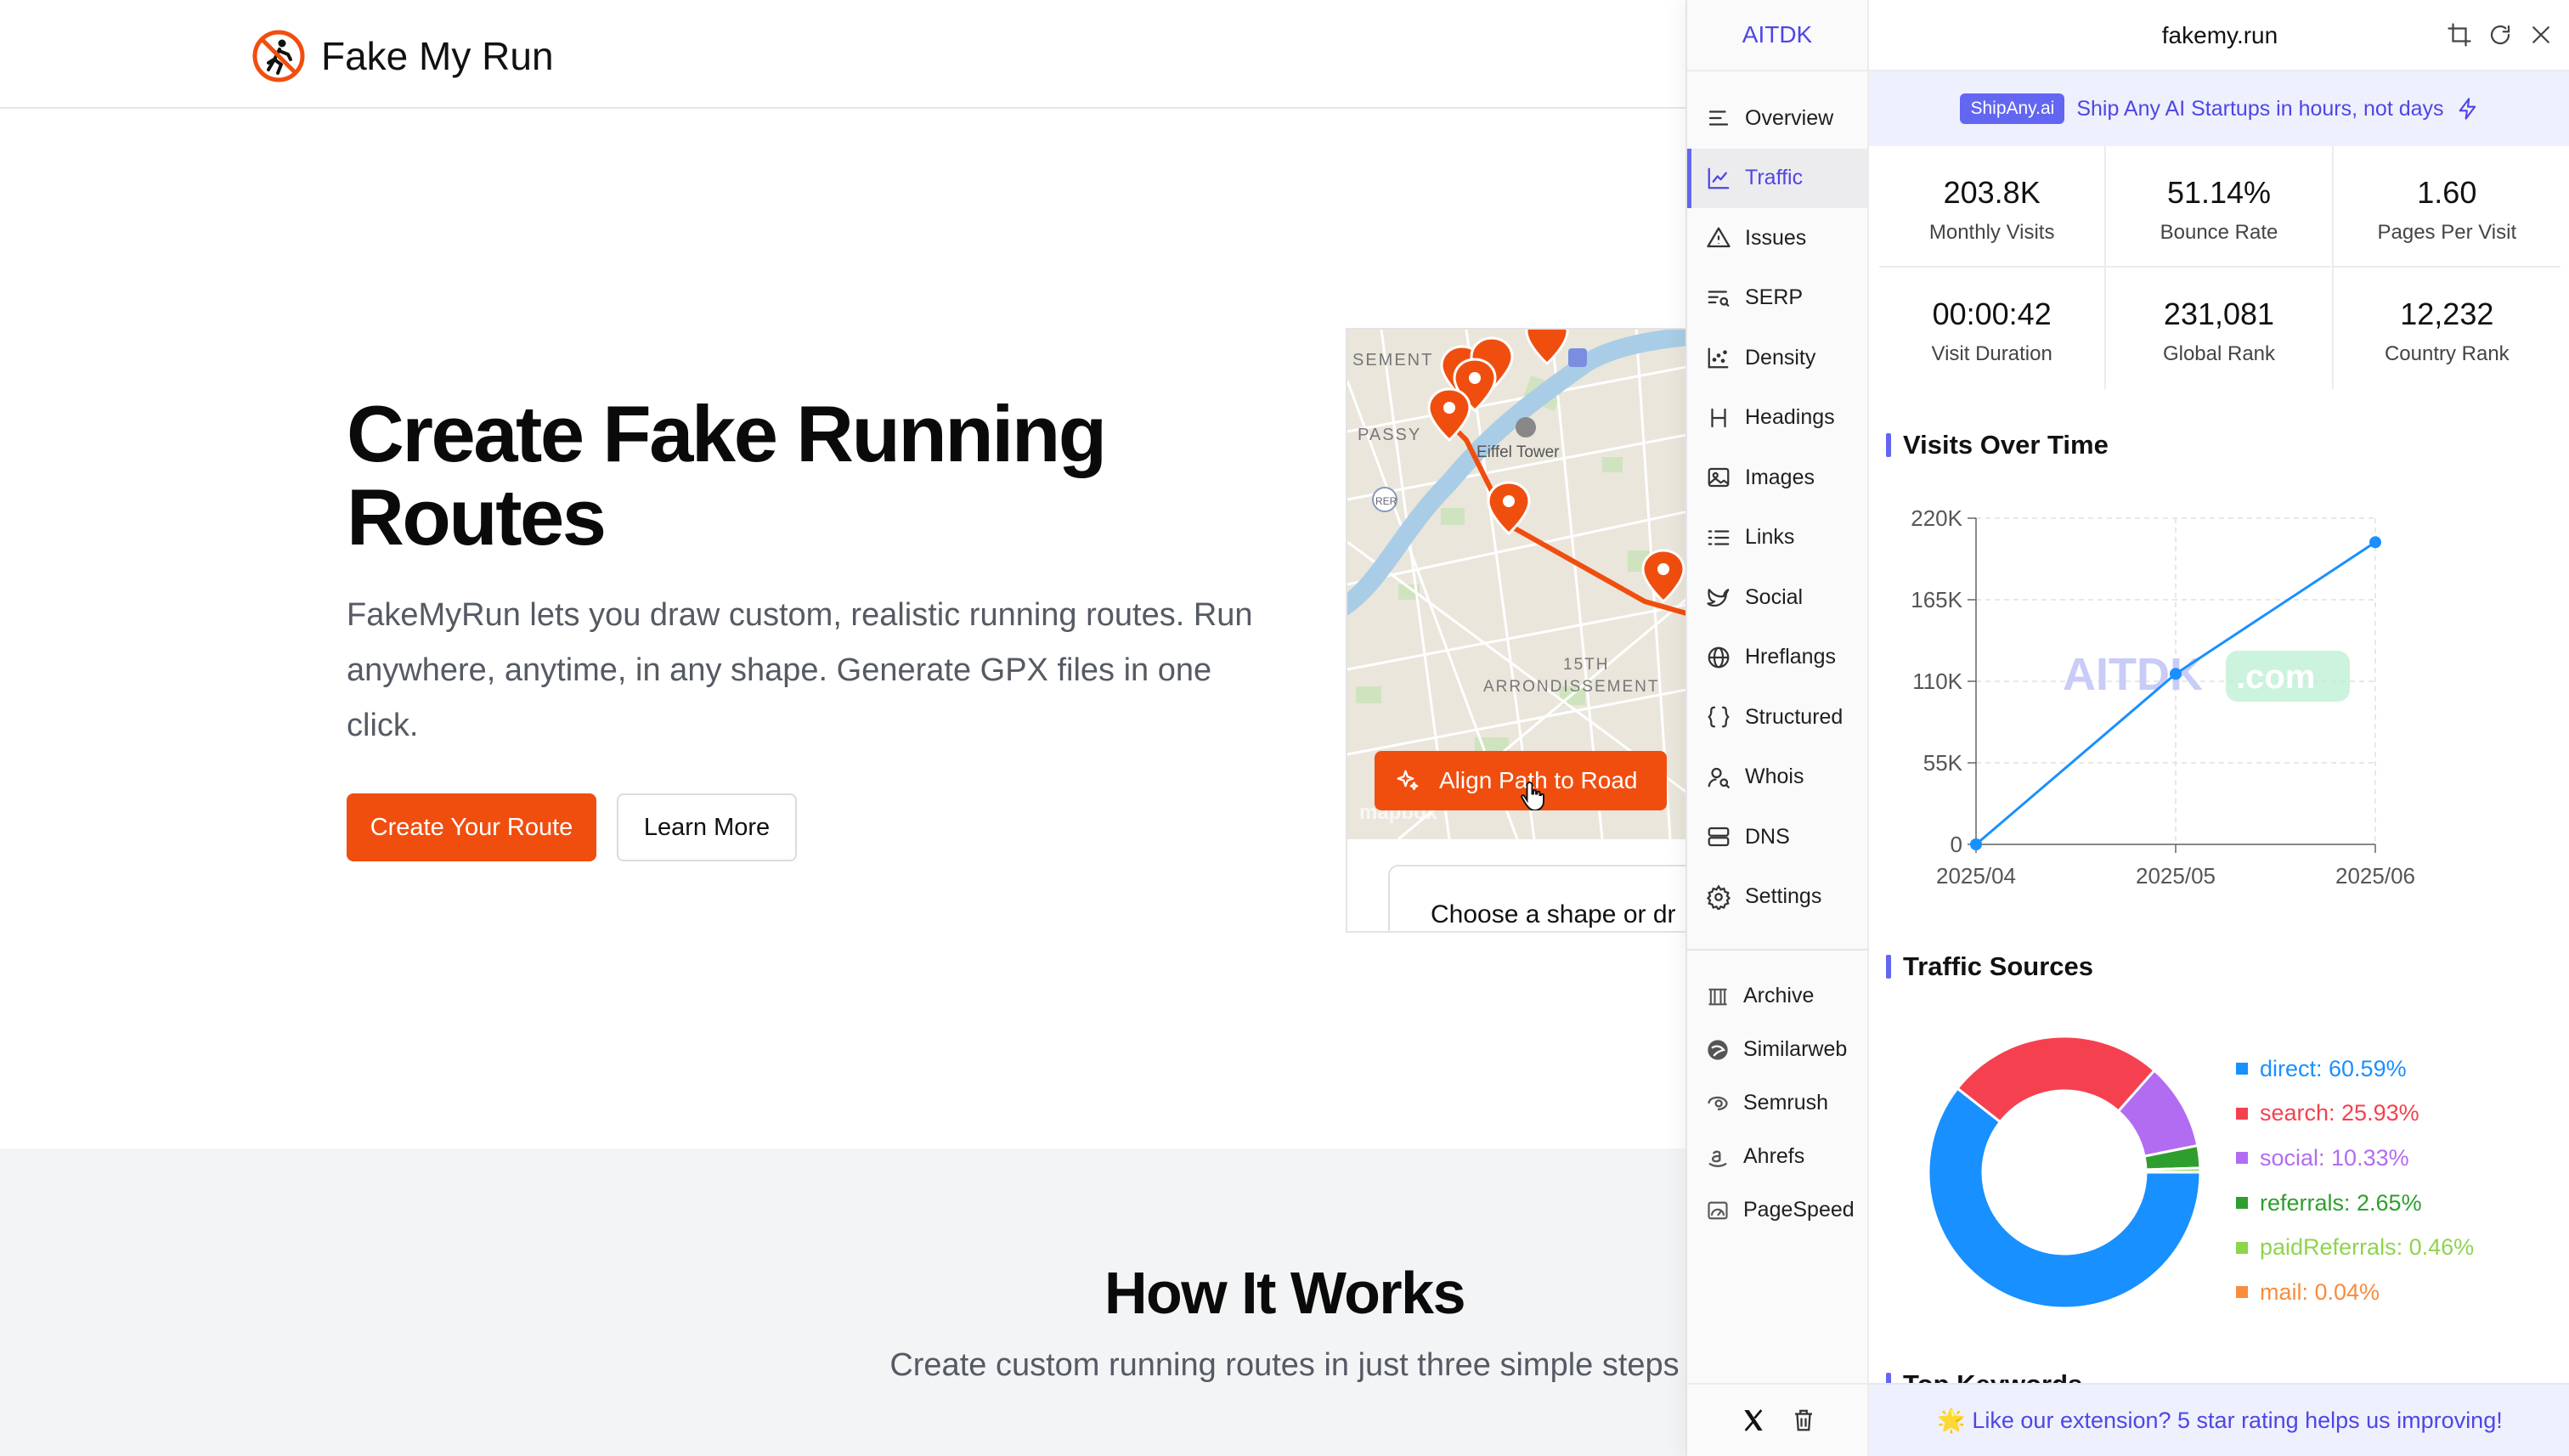  Describe the element at coordinates (1719, 359) in the screenshot. I see `density-icon` at that location.